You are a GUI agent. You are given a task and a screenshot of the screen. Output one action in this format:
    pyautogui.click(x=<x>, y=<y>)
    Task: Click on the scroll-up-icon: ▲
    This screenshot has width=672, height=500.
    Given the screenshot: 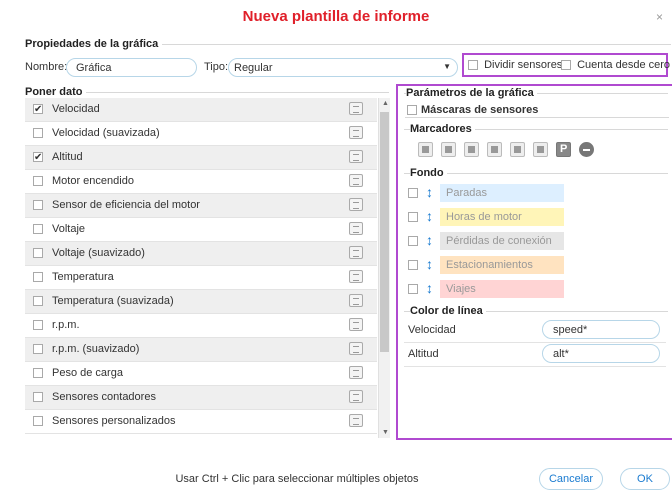 What is the action you would take?
    pyautogui.click(x=385, y=103)
    